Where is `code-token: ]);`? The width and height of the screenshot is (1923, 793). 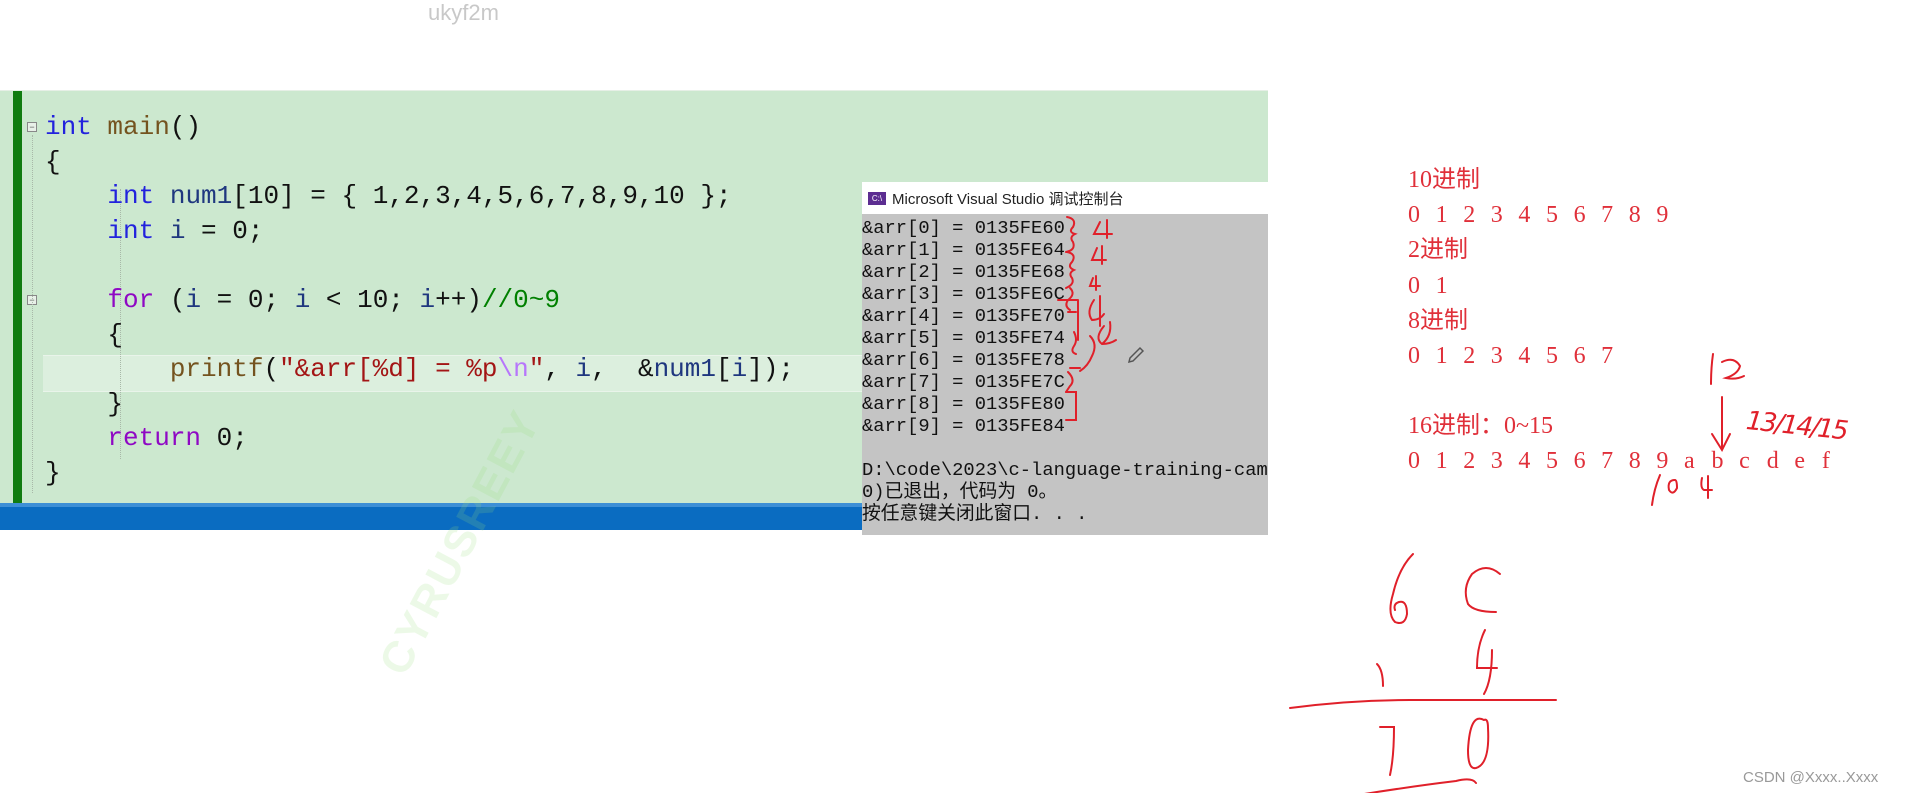 code-token: ]); is located at coordinates (771, 369).